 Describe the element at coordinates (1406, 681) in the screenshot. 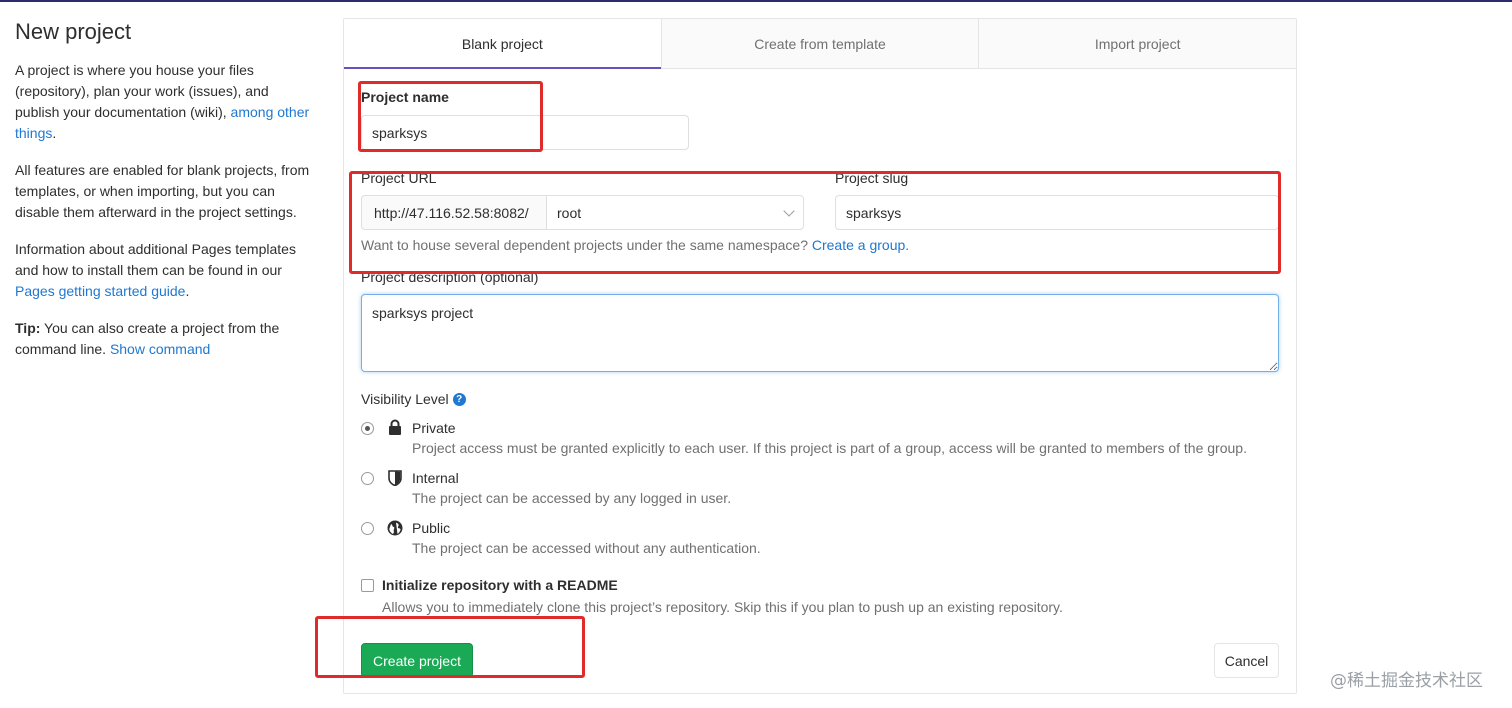

I see `watermark: @稀土掘金技术社区` at that location.